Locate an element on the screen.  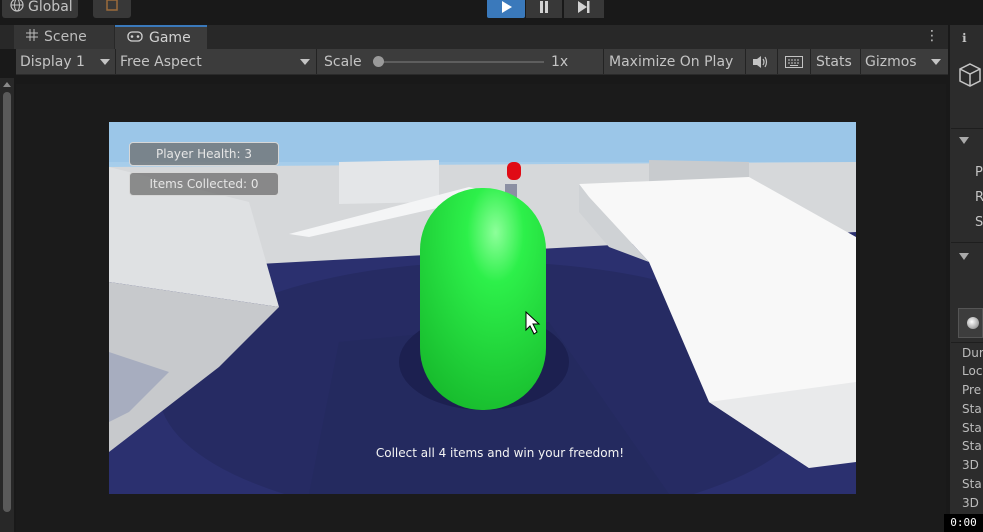
pause-button is located at coordinates (544, 9).